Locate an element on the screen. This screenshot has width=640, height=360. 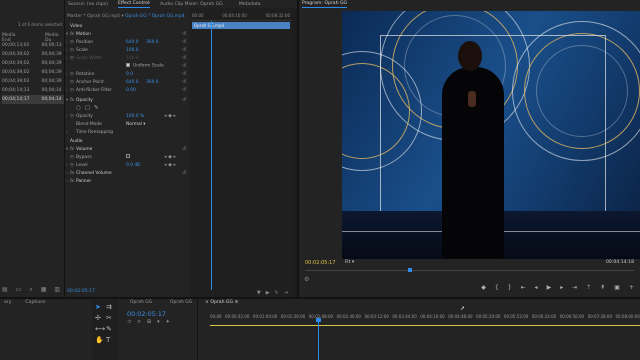
bypass-checkbox is located at coordinates (128, 156).